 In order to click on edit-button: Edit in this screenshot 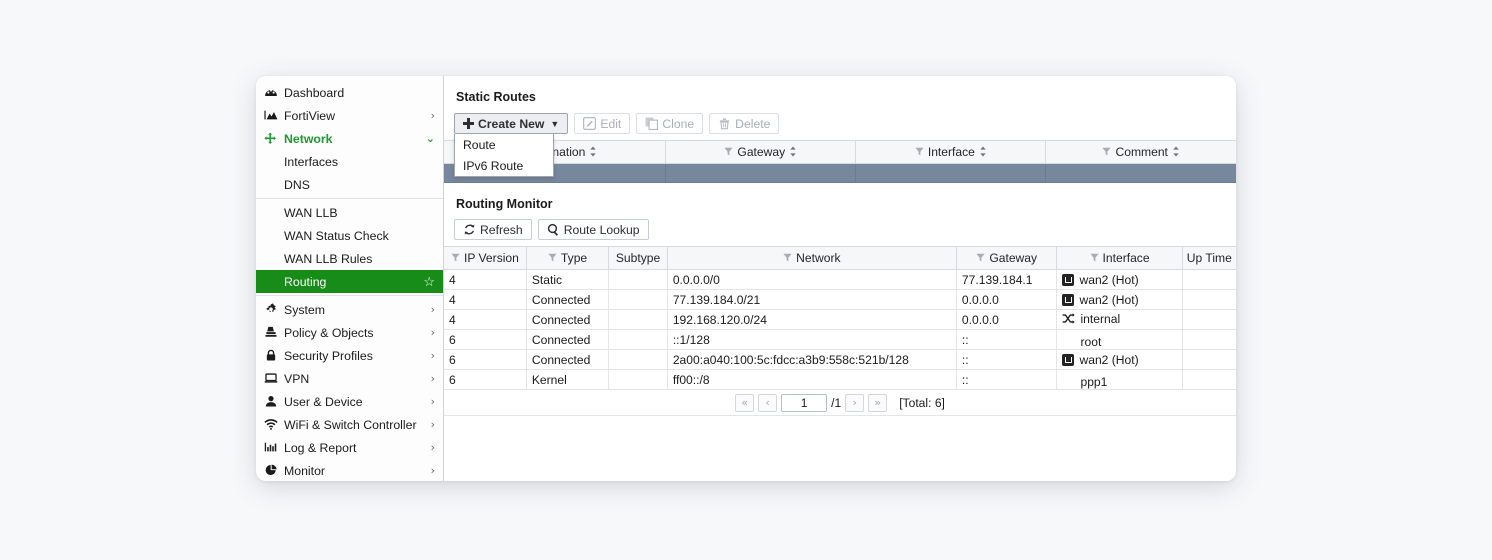, I will do `click(602, 123)`.